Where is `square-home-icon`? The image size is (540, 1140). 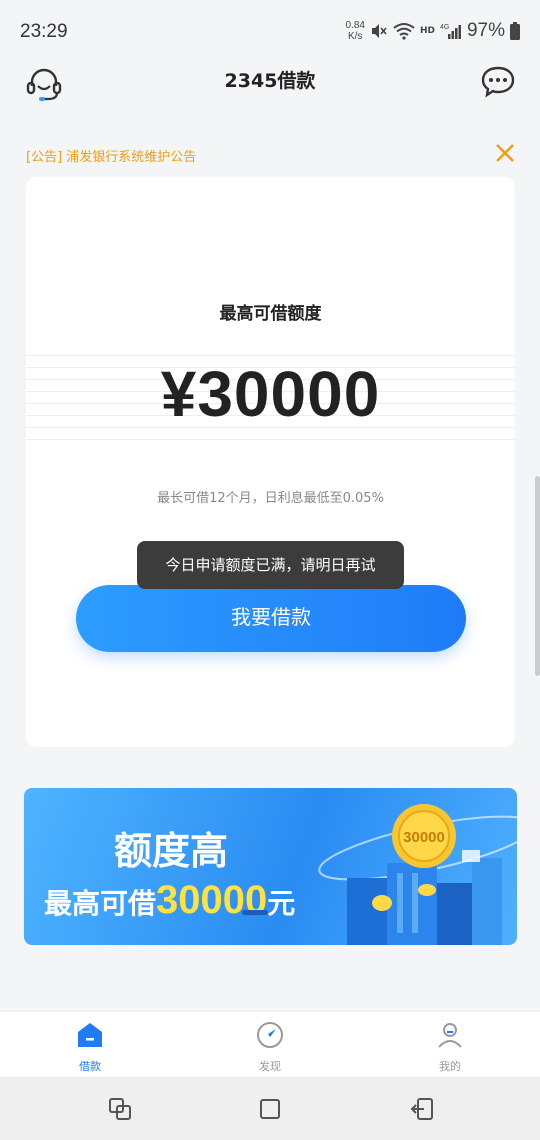
square-home-icon is located at coordinates (270, 1109).